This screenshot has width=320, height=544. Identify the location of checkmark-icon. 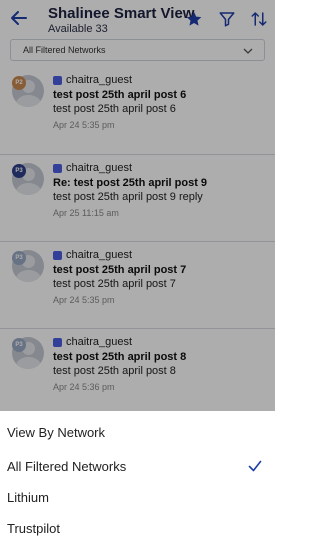
(255, 466).